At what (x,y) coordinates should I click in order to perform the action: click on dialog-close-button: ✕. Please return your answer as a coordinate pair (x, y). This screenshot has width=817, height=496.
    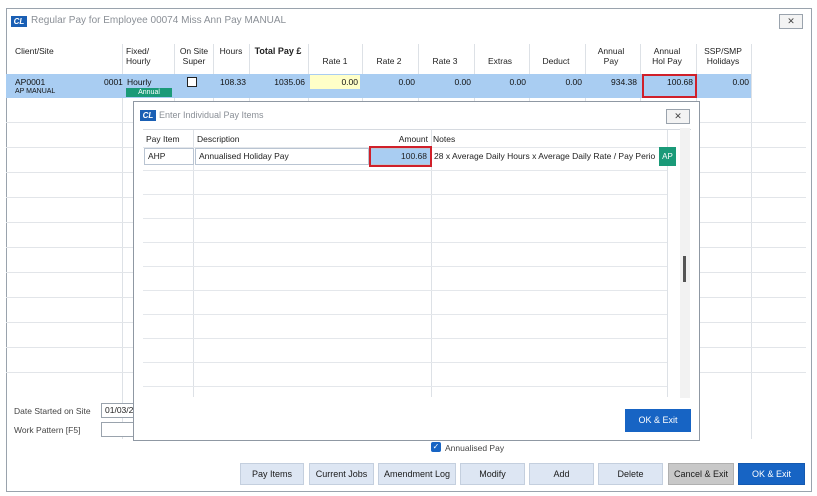
    Looking at the image, I should click on (678, 116).